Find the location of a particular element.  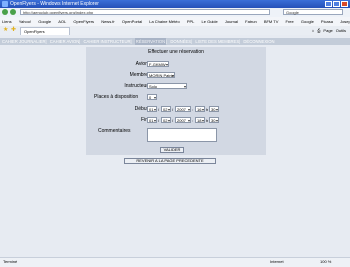

security-zone: Internet is located at coordinates (277, 261).